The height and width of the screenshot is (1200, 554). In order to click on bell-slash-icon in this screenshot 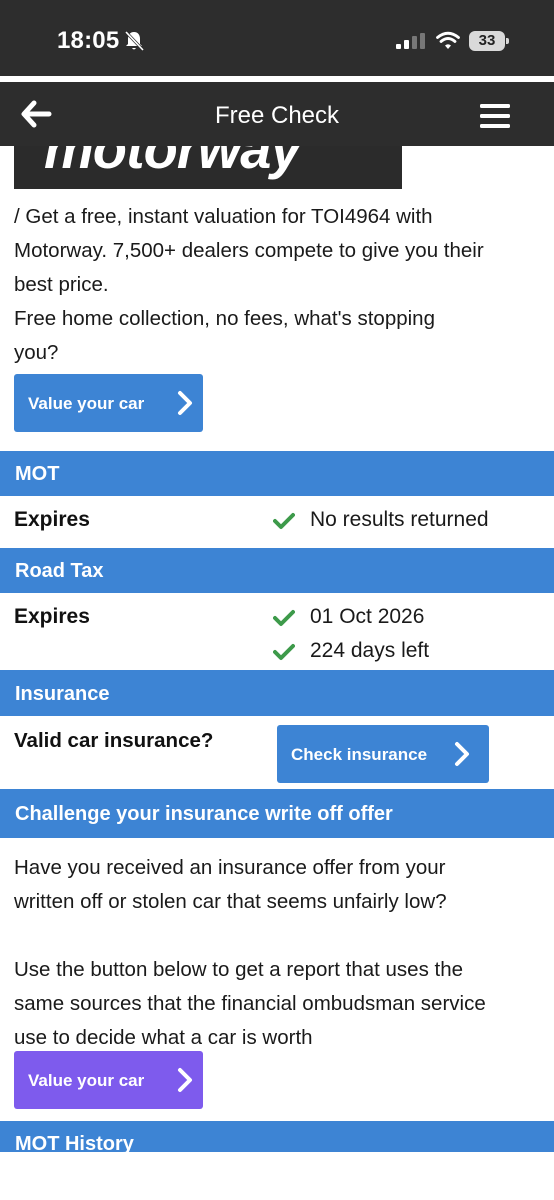, I will do `click(134, 41)`.